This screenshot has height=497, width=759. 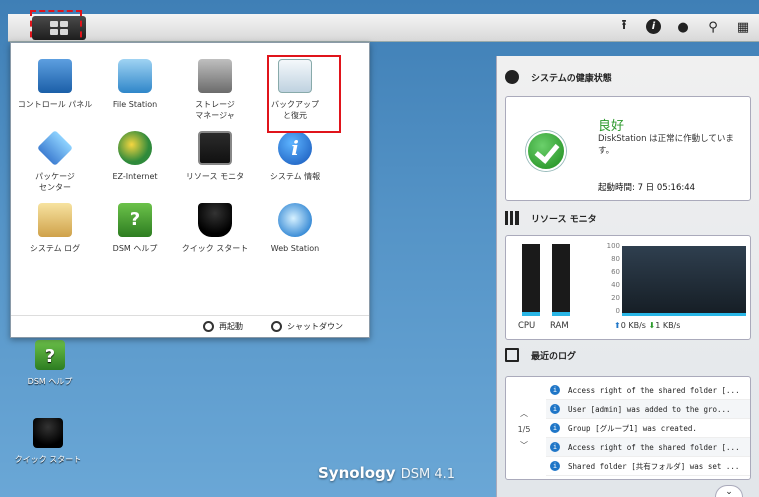 I want to click on chevron-down-icon: ﹀, so click(x=524, y=445).